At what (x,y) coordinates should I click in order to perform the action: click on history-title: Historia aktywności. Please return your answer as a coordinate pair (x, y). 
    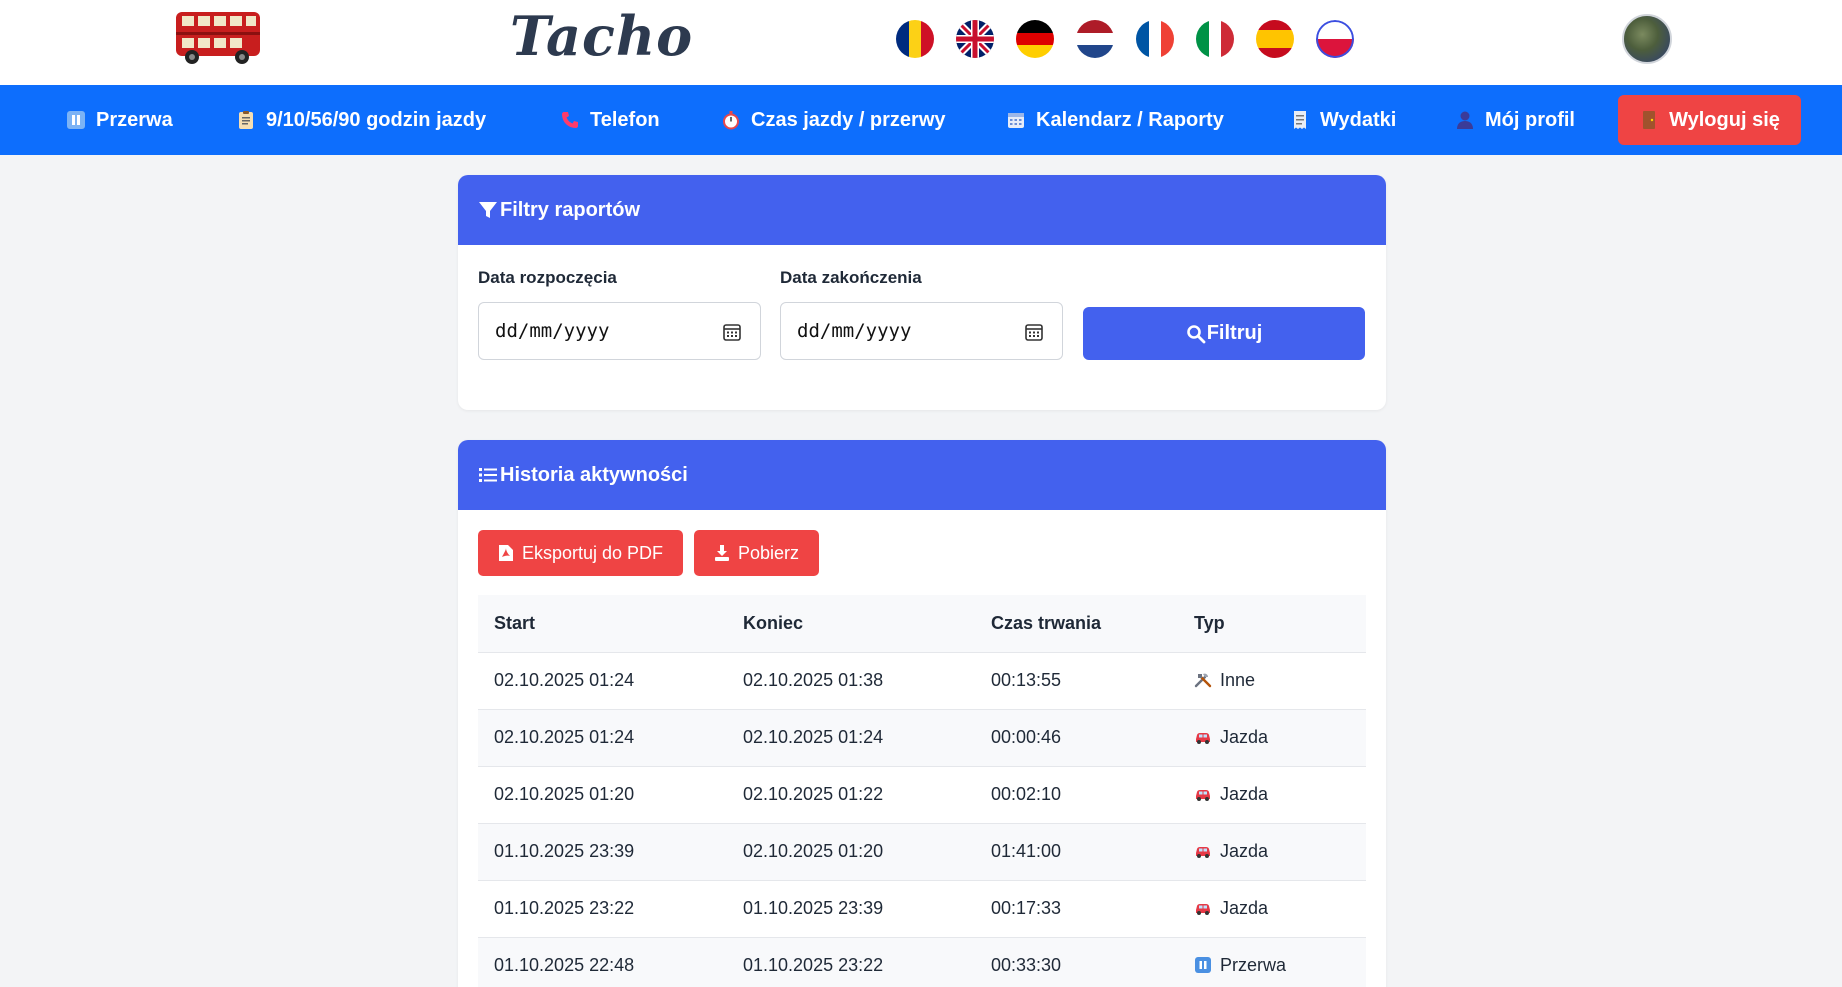
    Looking at the image, I should click on (594, 474).